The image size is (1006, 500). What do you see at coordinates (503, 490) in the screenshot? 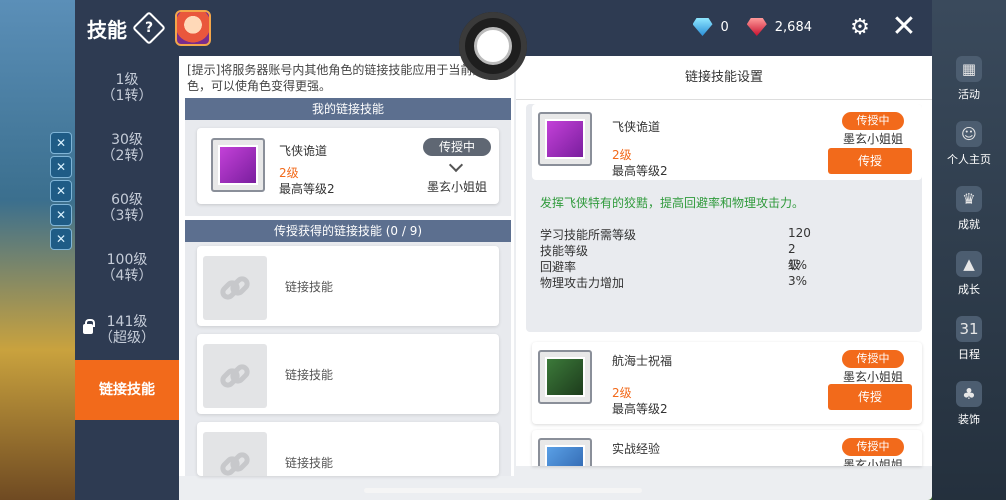
I see `home-indicator` at bounding box center [503, 490].